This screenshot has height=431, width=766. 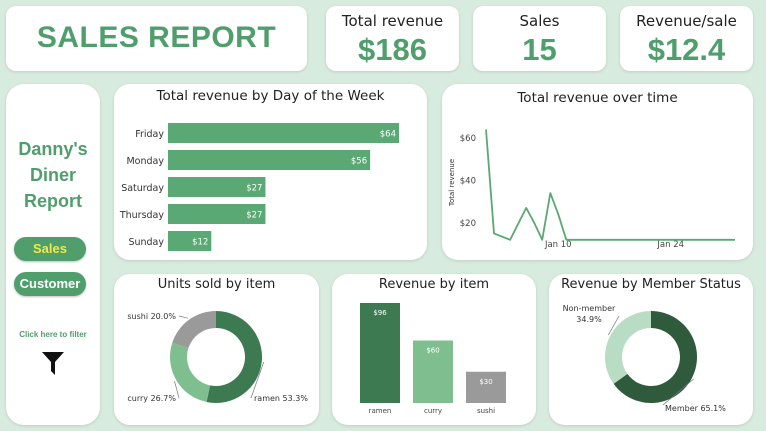 I want to click on sidebar-title-line: Diner, so click(x=52, y=175).